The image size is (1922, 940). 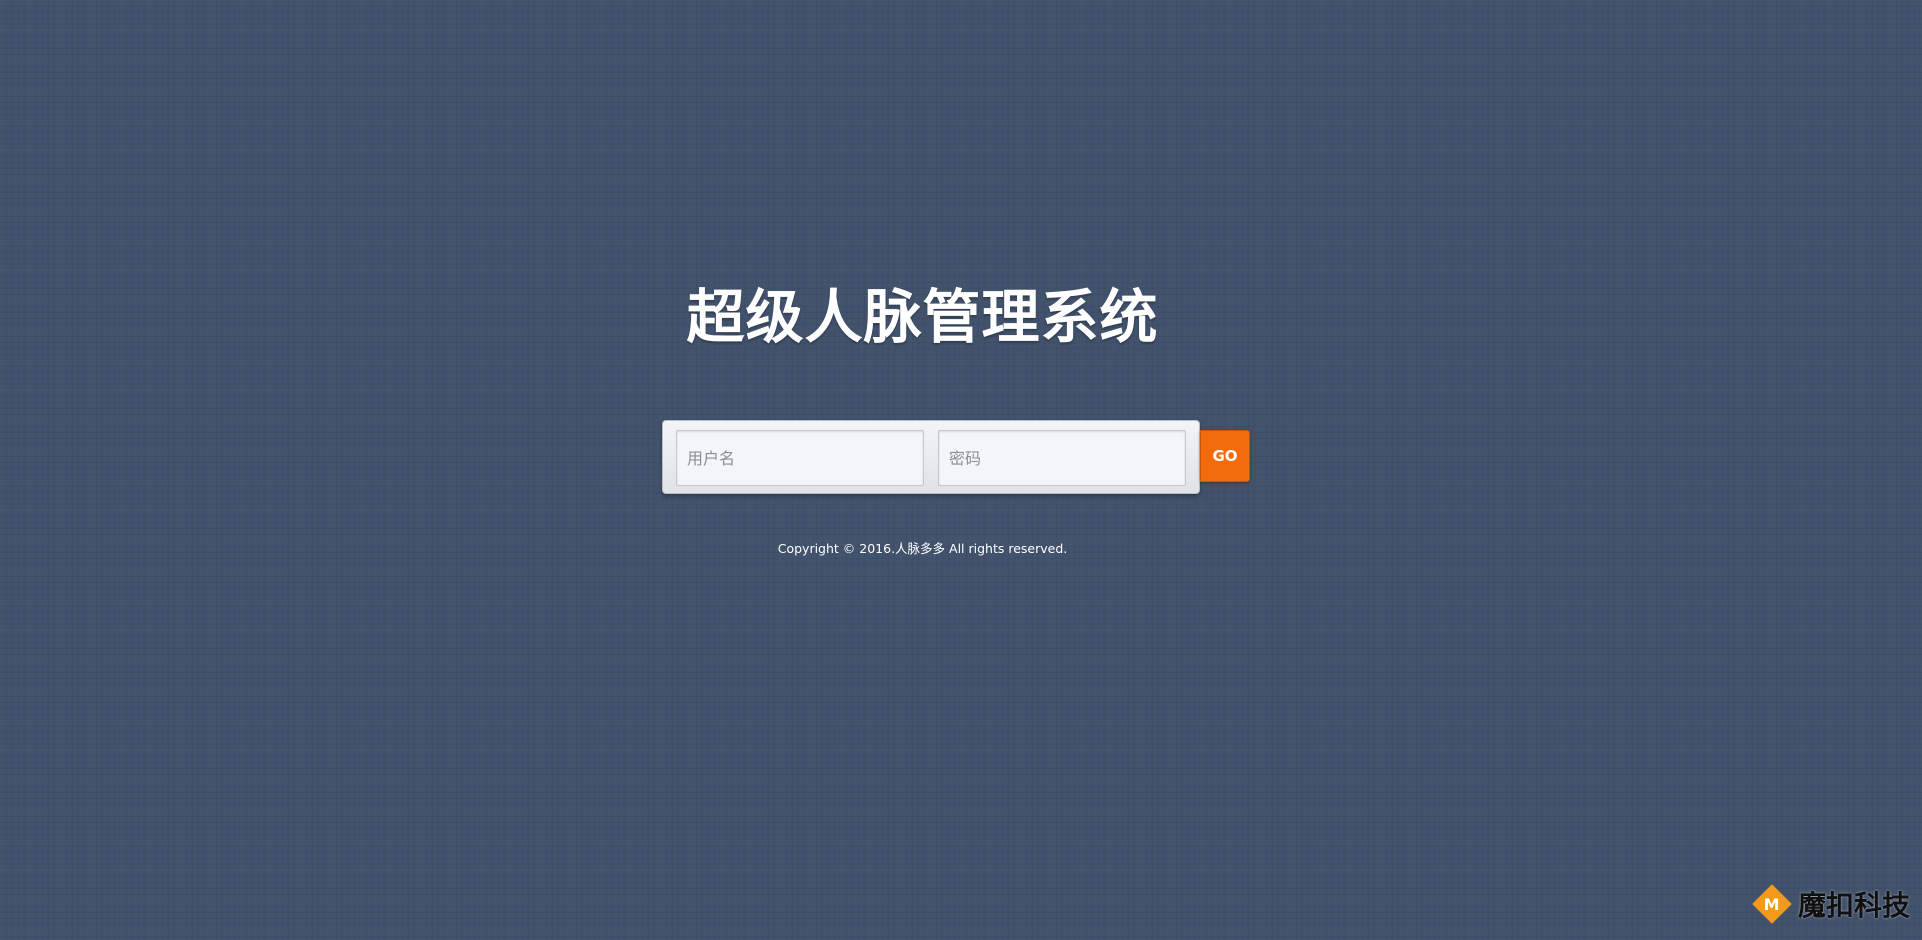 I want to click on login-panel, so click(x=931, y=457).